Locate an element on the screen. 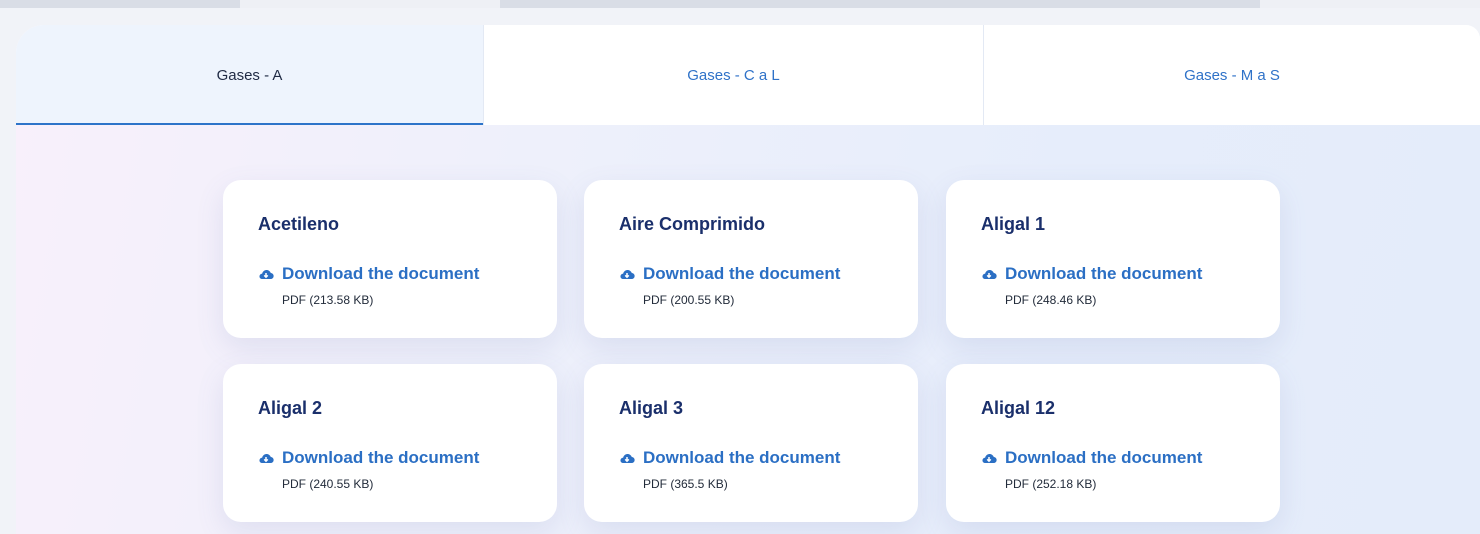  file-meta: PDF (365.5 KB) is located at coordinates (685, 484).